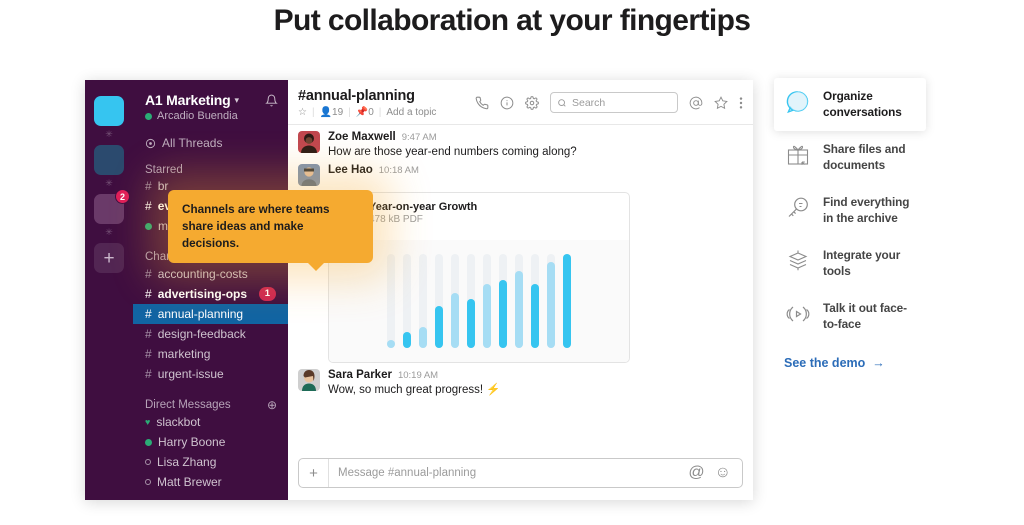 The image size is (1024, 525). I want to click on message-text: Wow, so much great progress! ⚡, so click(414, 390).